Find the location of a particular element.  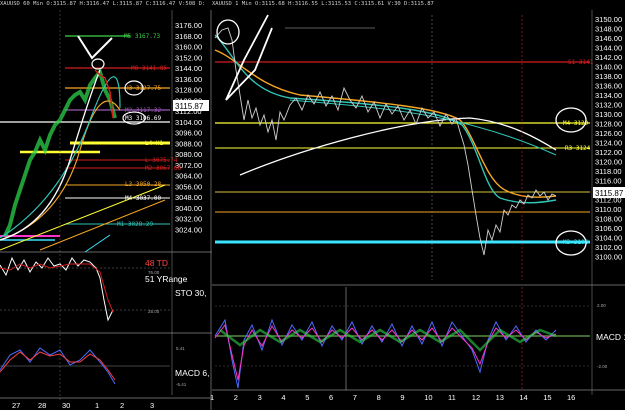

left-date-tick: 28 is located at coordinates (42, 405).